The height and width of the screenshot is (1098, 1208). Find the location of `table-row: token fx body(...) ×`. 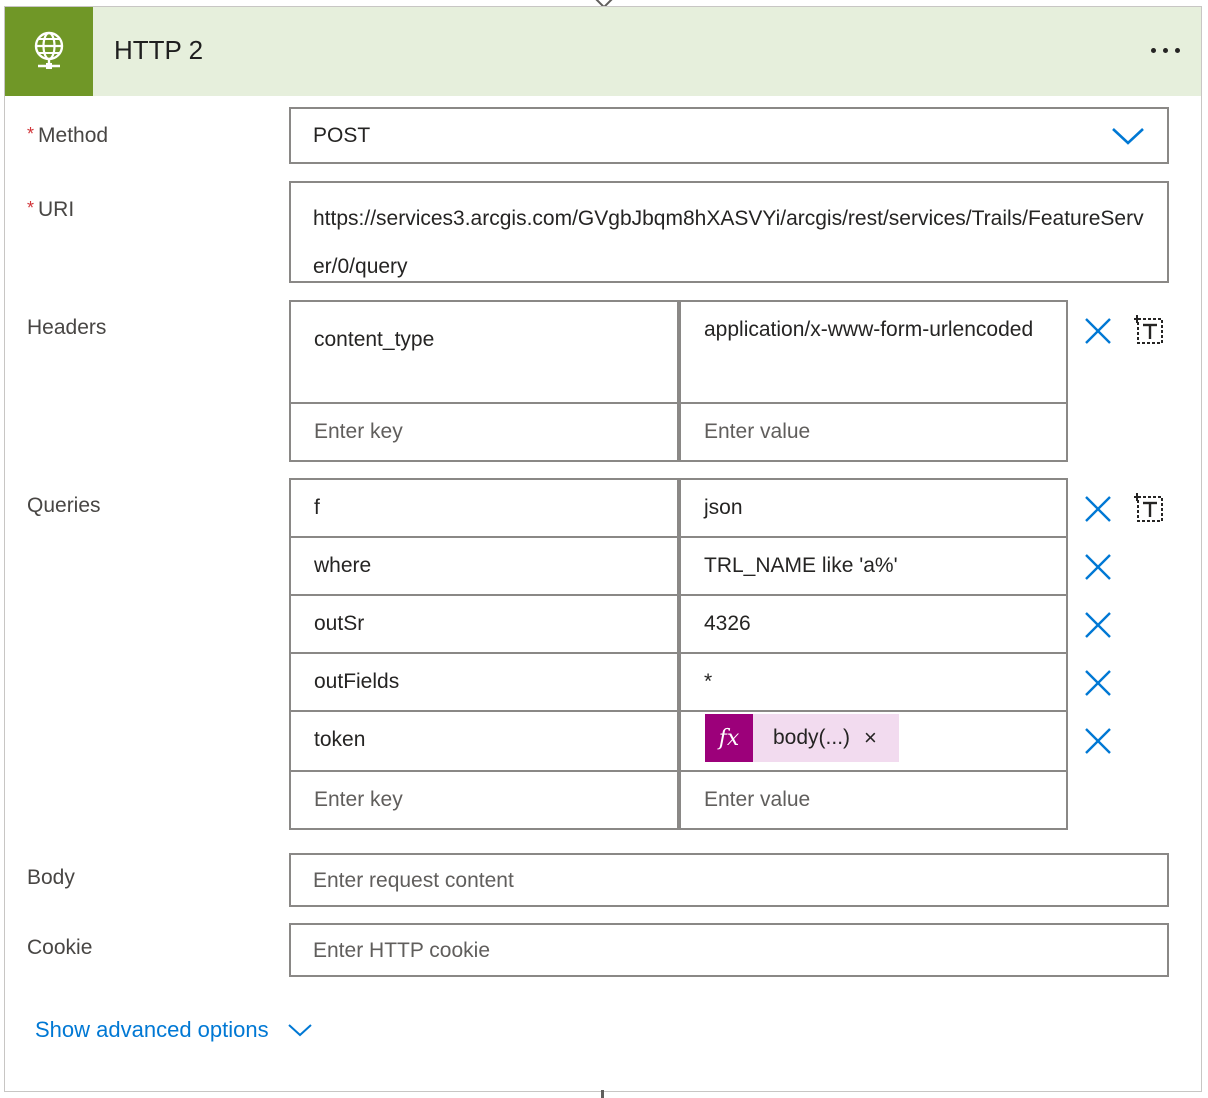

table-row: token fx body(...) × is located at coordinates (678, 741).